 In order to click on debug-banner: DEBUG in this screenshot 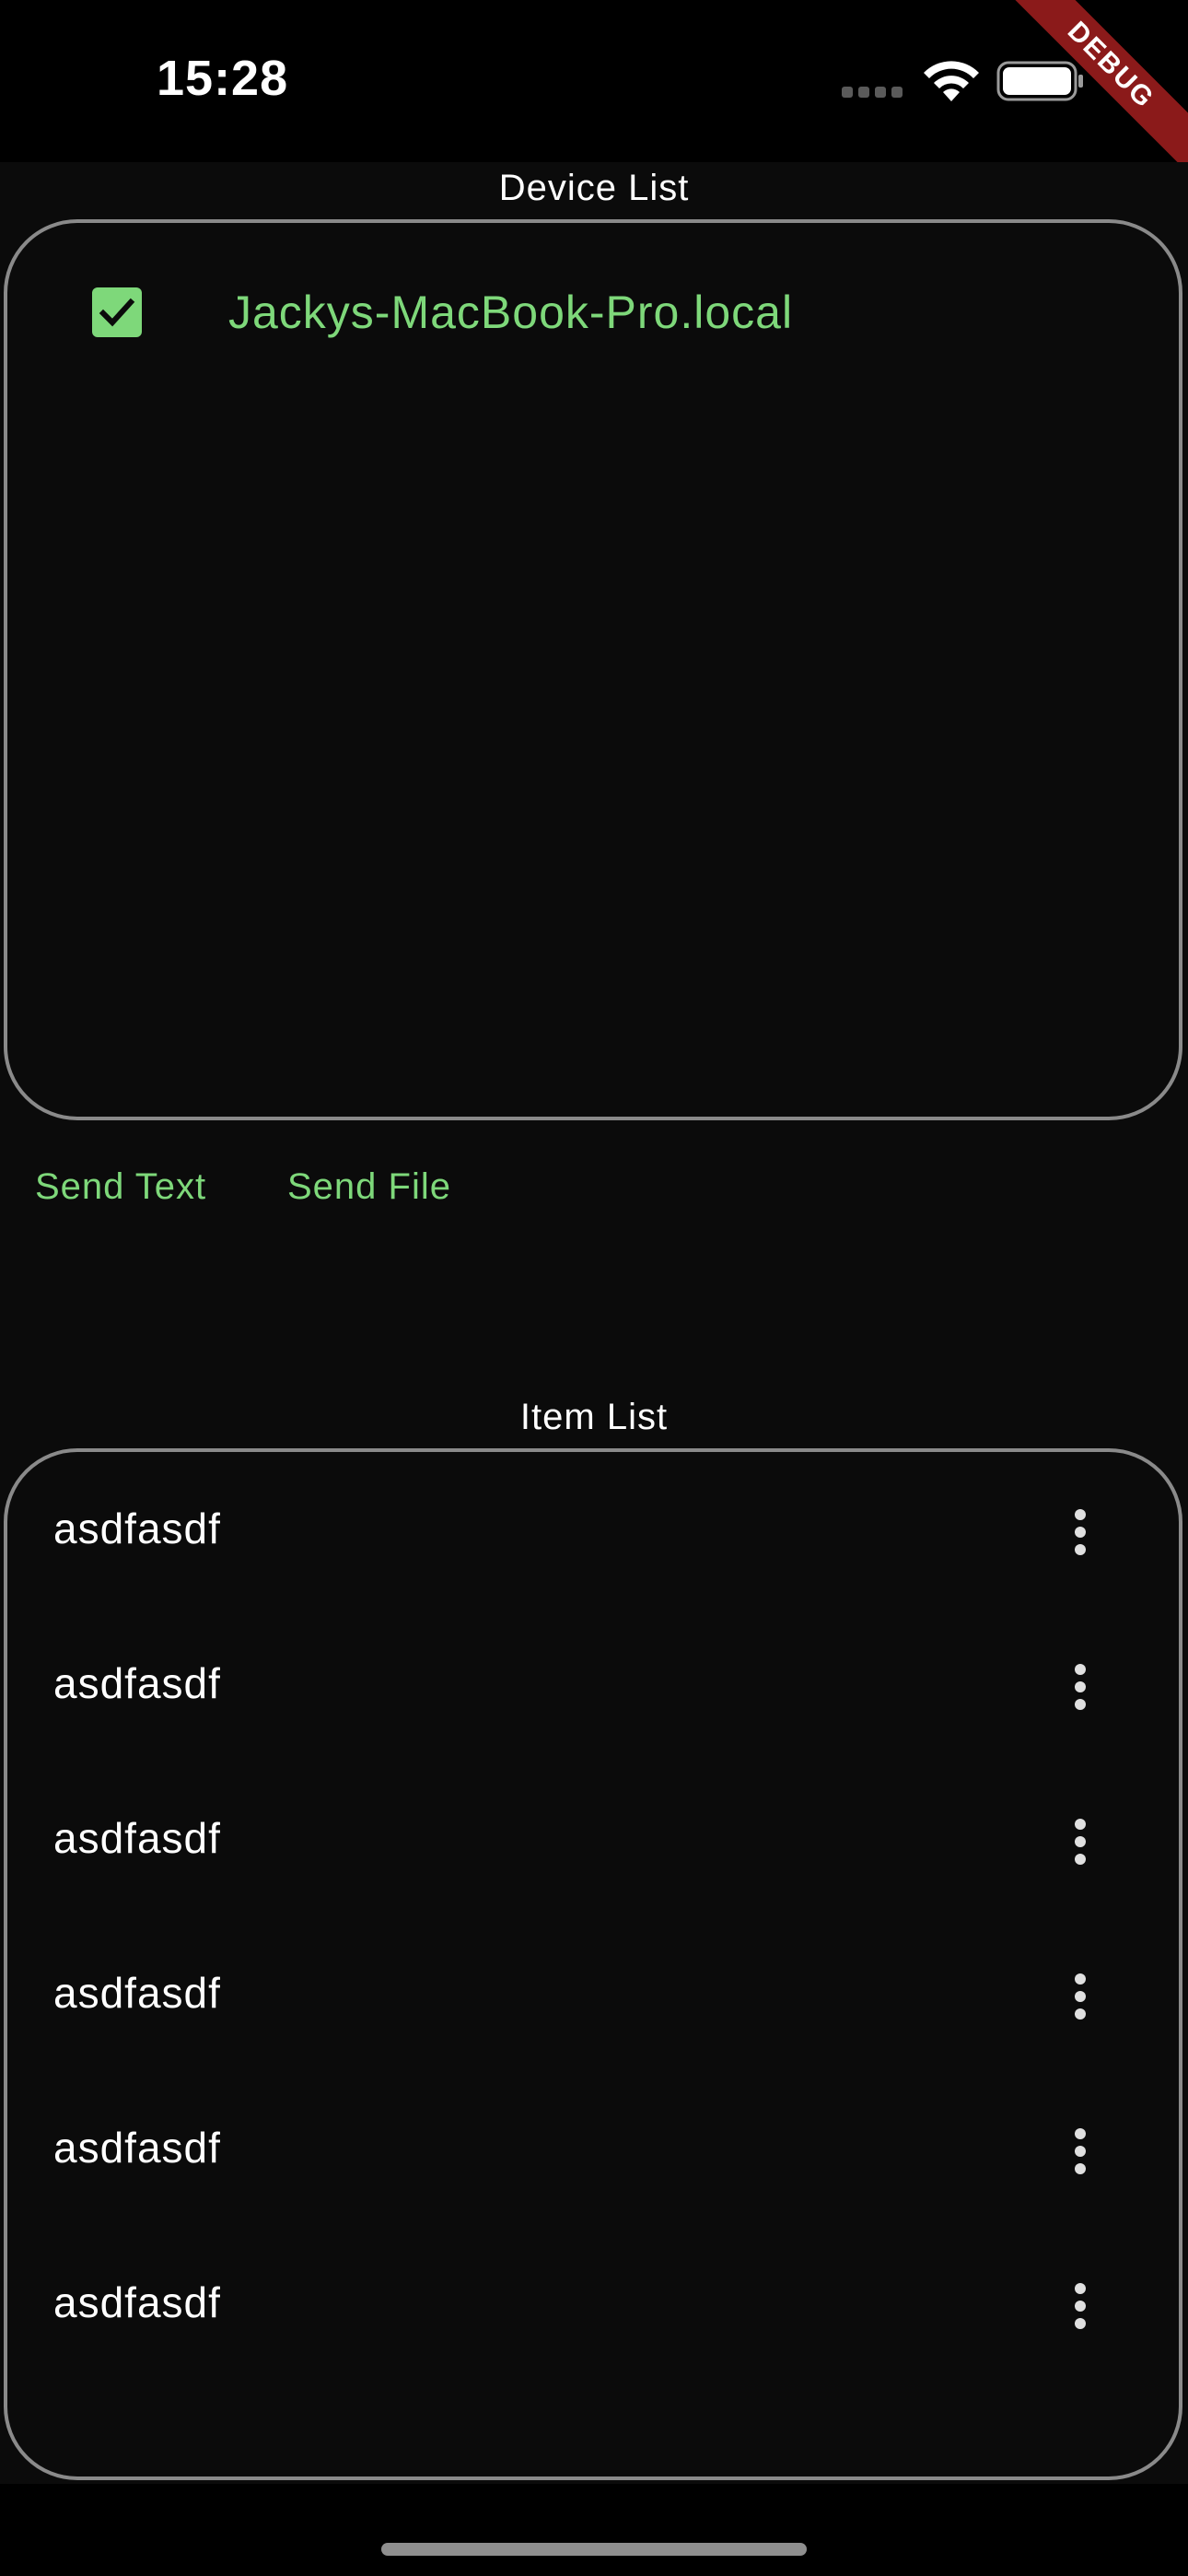, I will do `click(1096, 92)`.